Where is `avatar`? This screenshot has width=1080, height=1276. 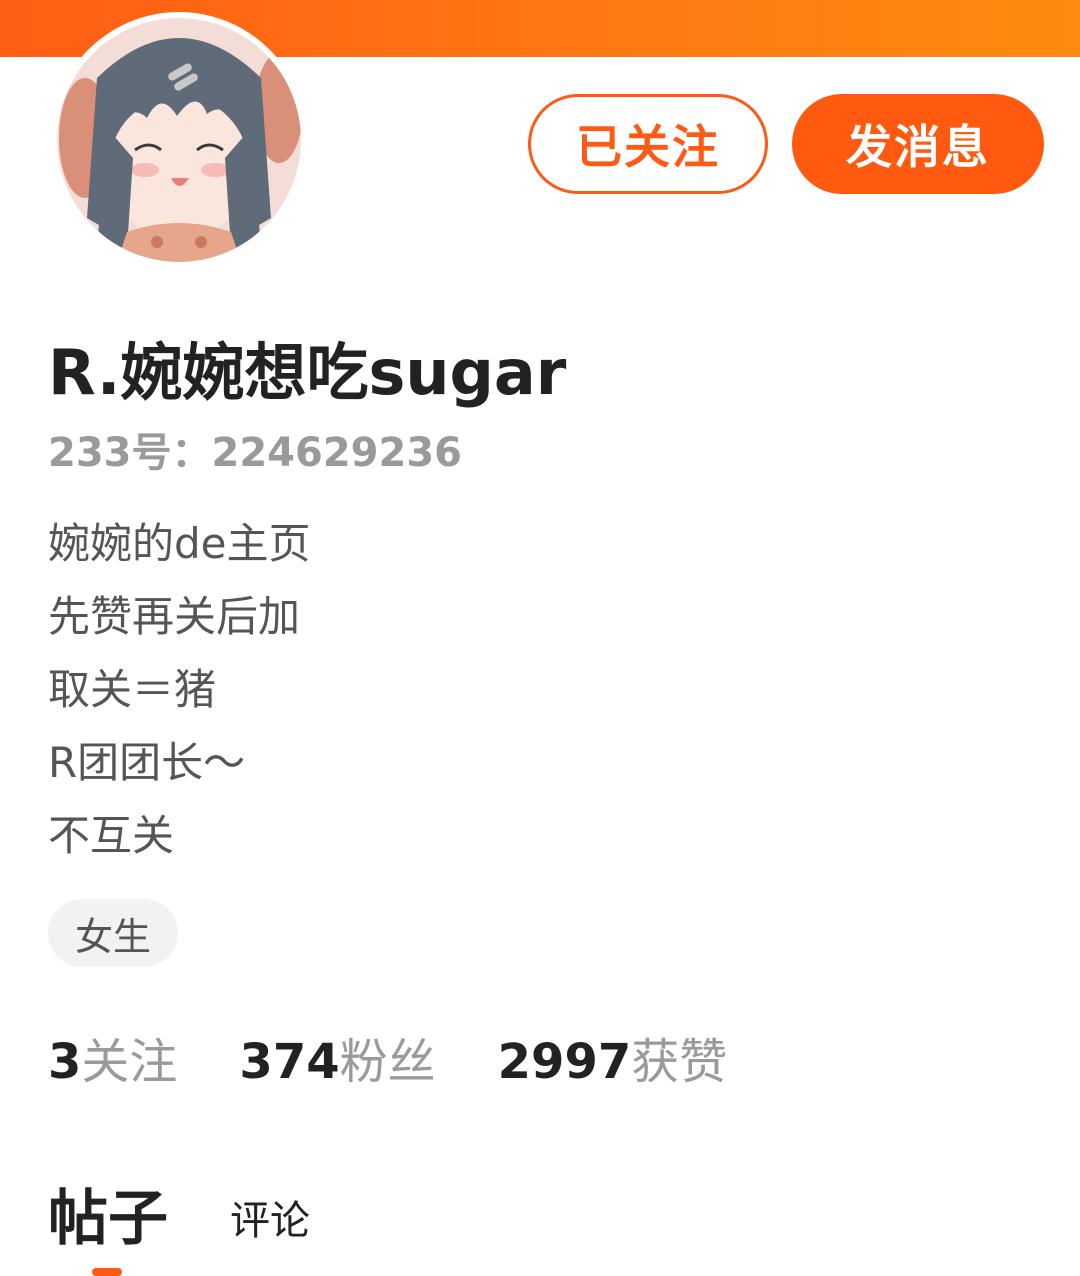 avatar is located at coordinates (179, 140).